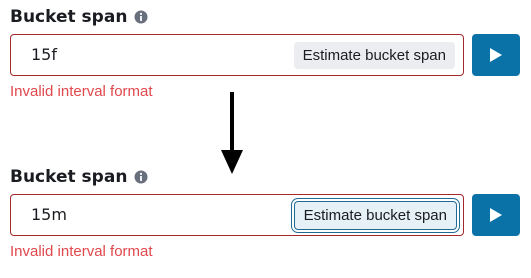 The width and height of the screenshot is (531, 278). What do you see at coordinates (44, 54) in the screenshot?
I see `bucket-span-value: 15f` at bounding box center [44, 54].